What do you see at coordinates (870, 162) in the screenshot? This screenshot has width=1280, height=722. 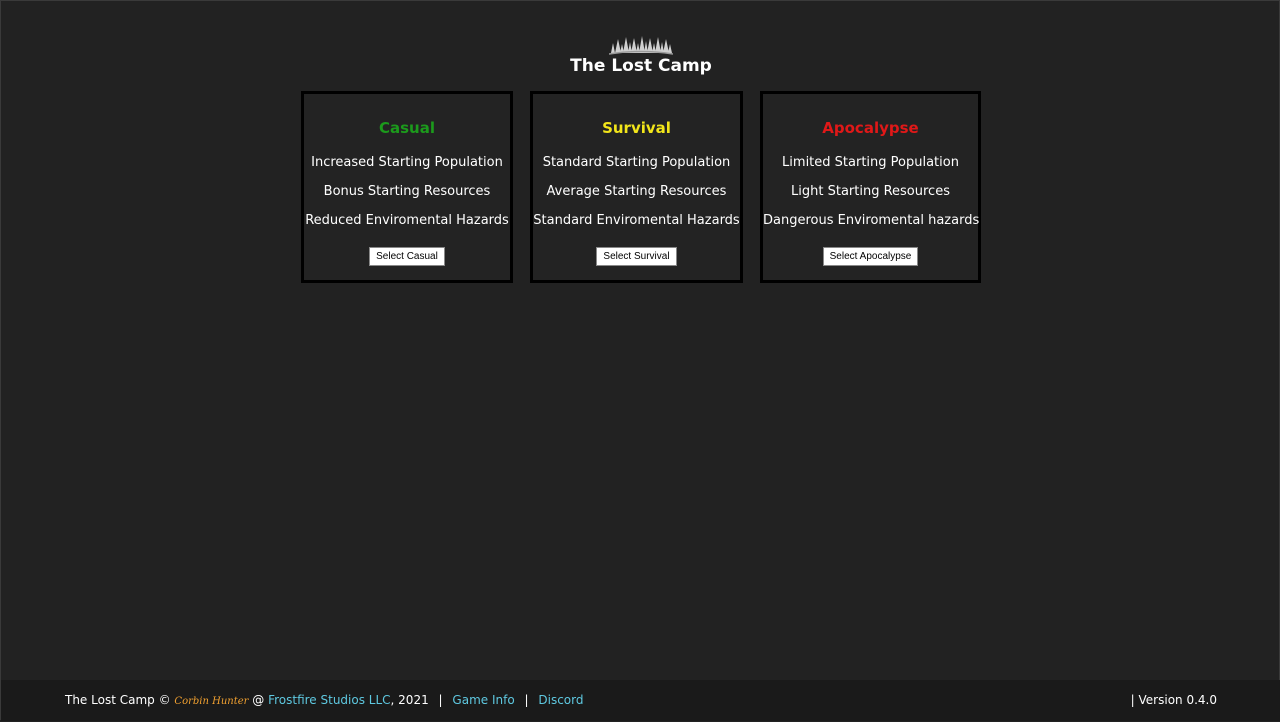 I see `mode-feature: Limited Starting Population` at bounding box center [870, 162].